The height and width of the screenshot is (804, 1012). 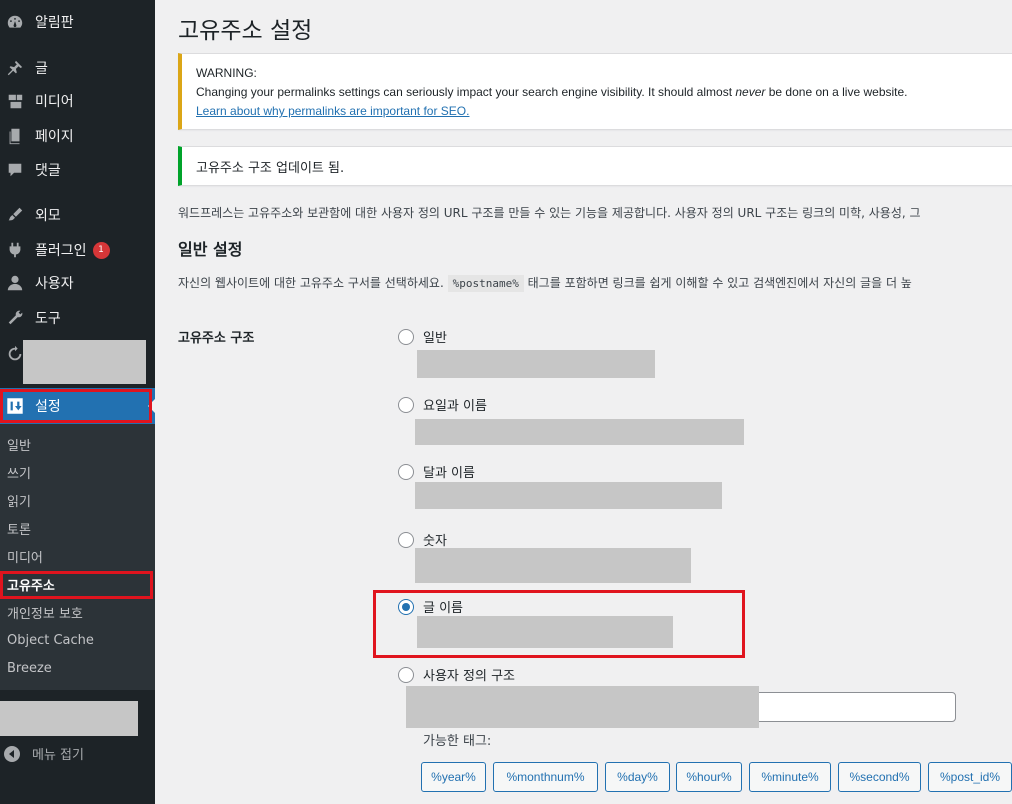 I want to click on menu-label: 플러그인, so click(x=61, y=251).